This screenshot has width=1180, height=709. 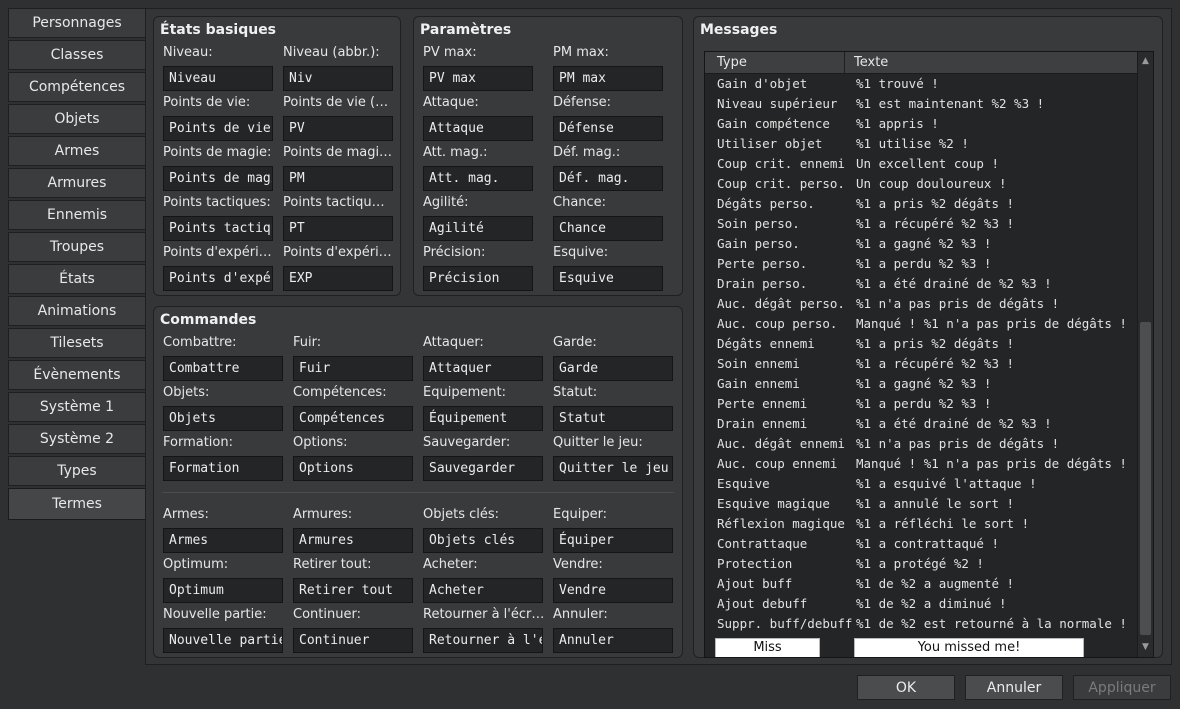 What do you see at coordinates (478, 228) in the screenshot?
I see `field-input: Agilité` at bounding box center [478, 228].